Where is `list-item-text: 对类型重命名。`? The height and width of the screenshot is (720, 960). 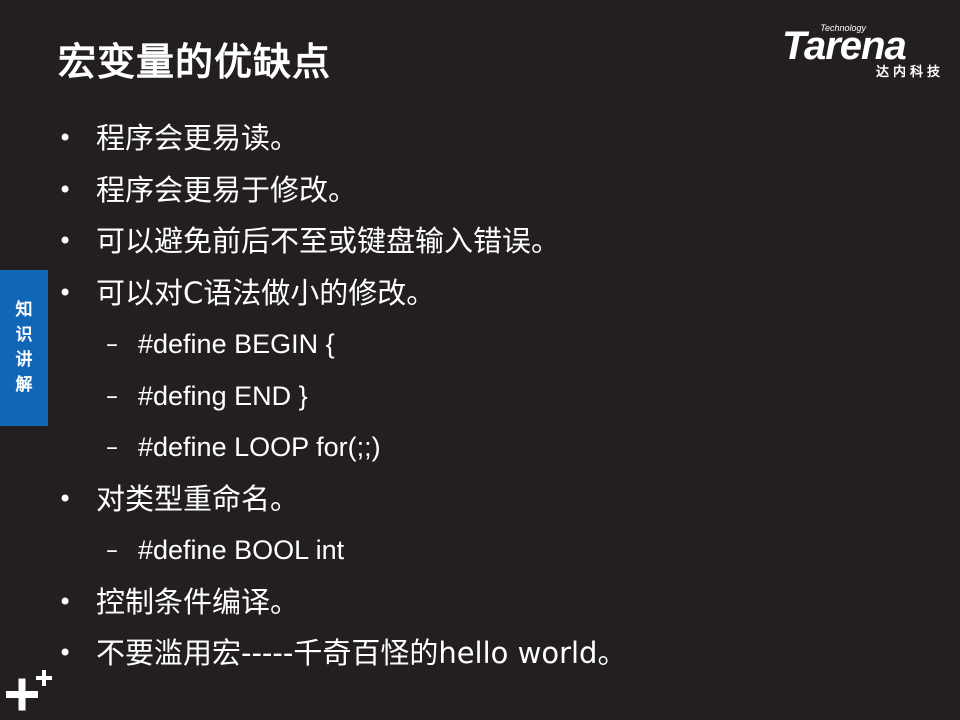
list-item-text: 对类型重命名。 is located at coordinates (198, 498).